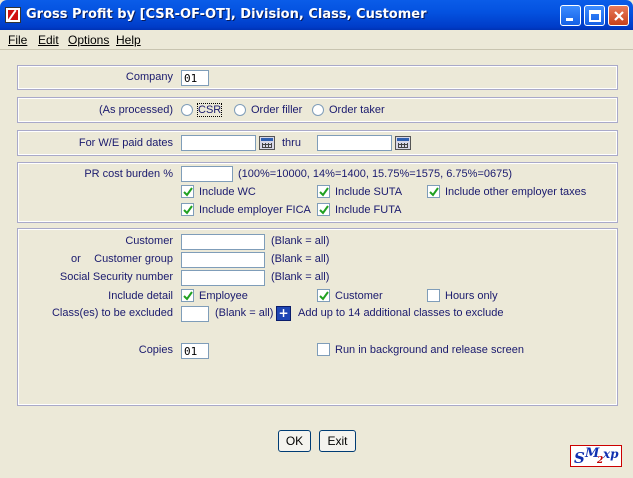 Image resolution: width=633 pixels, height=478 pixels. Describe the element at coordinates (337, 441) in the screenshot. I see `exit-button: Exit` at that location.